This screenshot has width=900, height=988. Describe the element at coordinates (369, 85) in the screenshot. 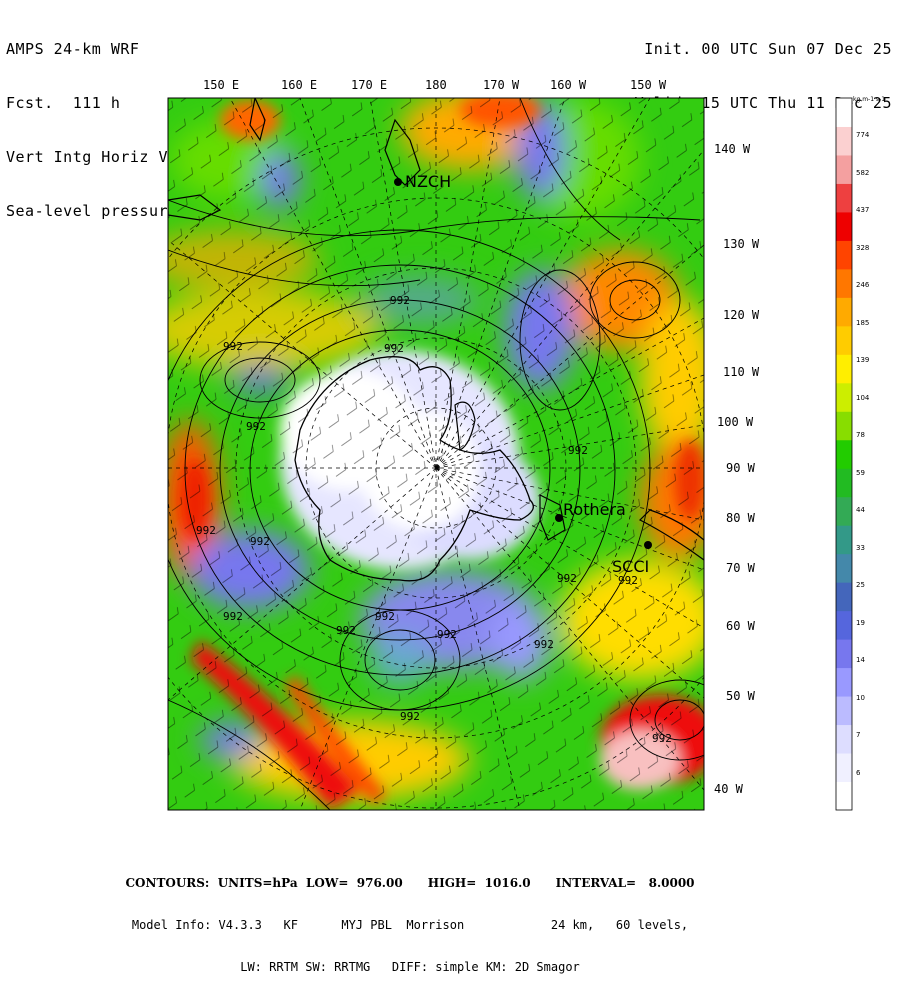

I see `lon-label: 170 E` at that location.